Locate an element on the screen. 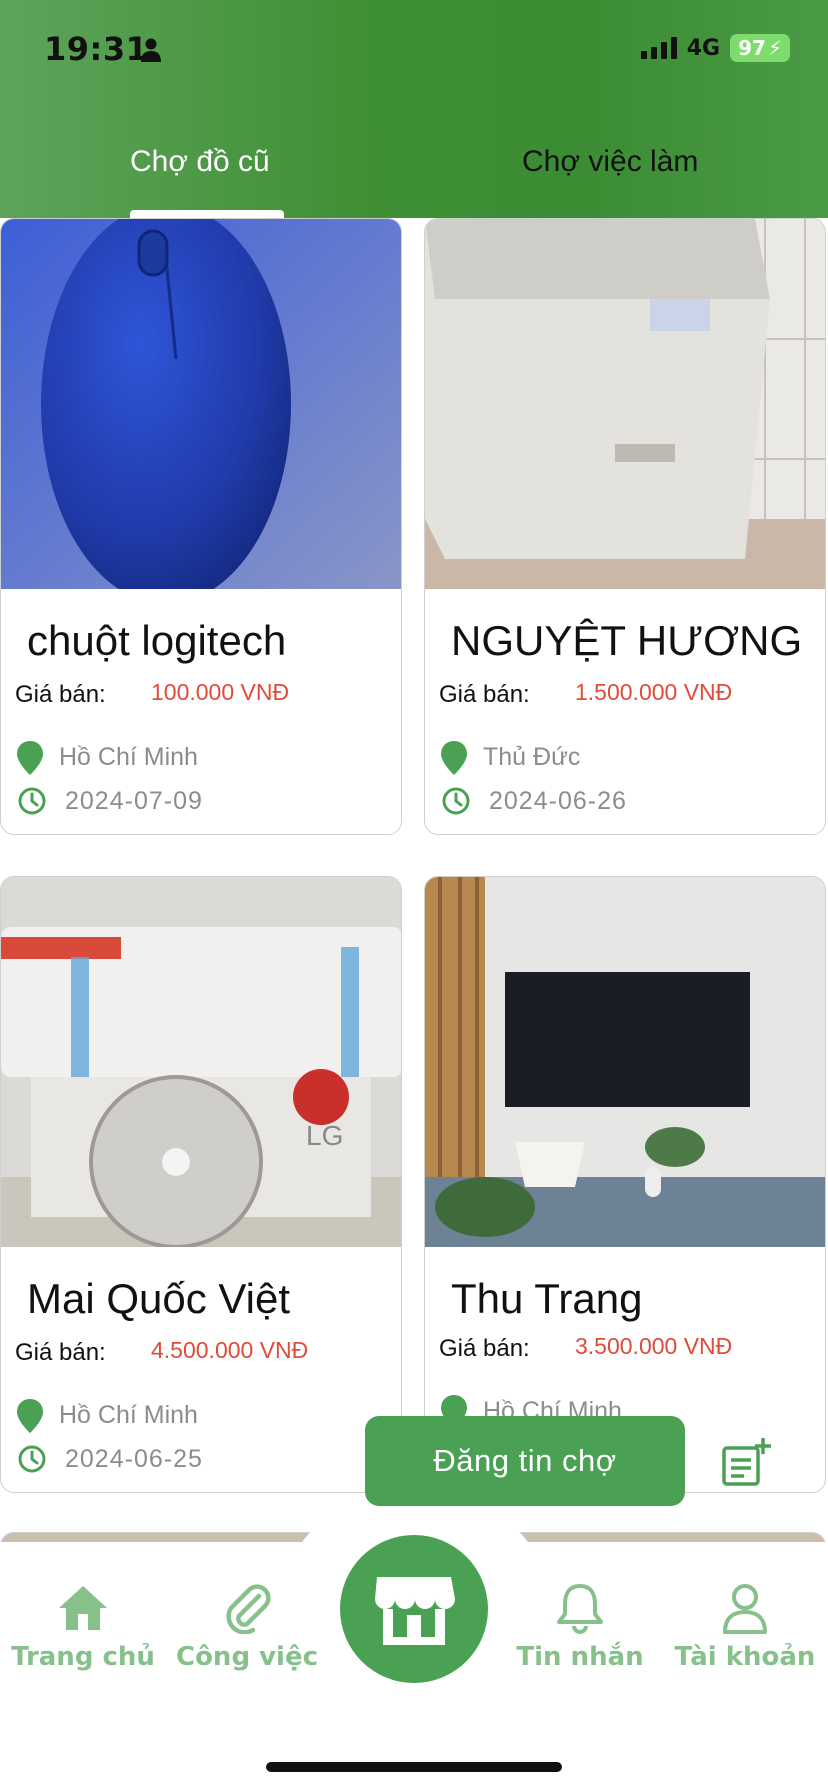 Image resolution: width=828 pixels, height=1792 pixels. listing-date: 2024-06-25 is located at coordinates (134, 1459).